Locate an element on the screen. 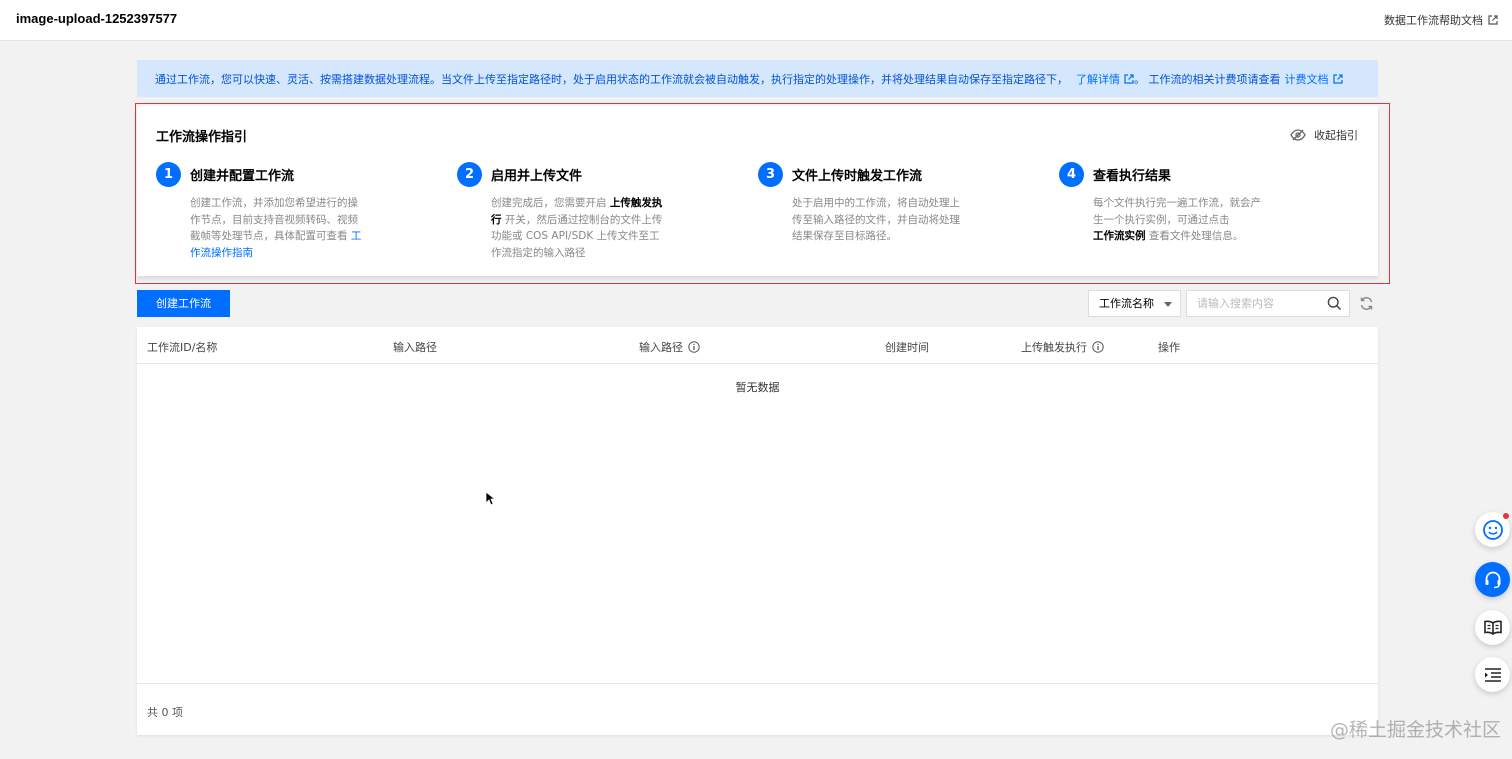 Image resolution: width=1512 pixels, height=759 pixels. learn-more-link: 了解详情 is located at coordinates (1105, 79).